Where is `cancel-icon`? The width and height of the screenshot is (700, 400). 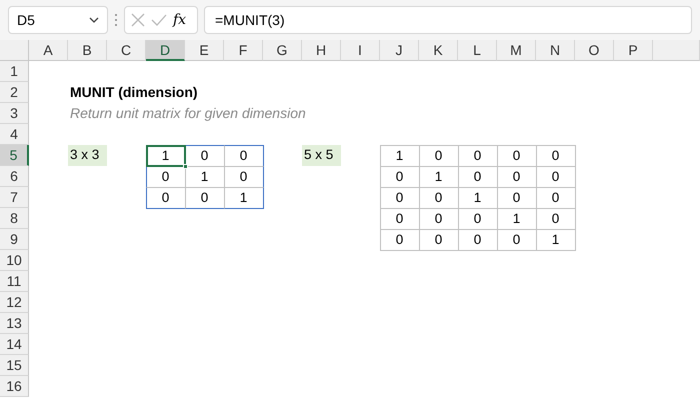 cancel-icon is located at coordinates (138, 20).